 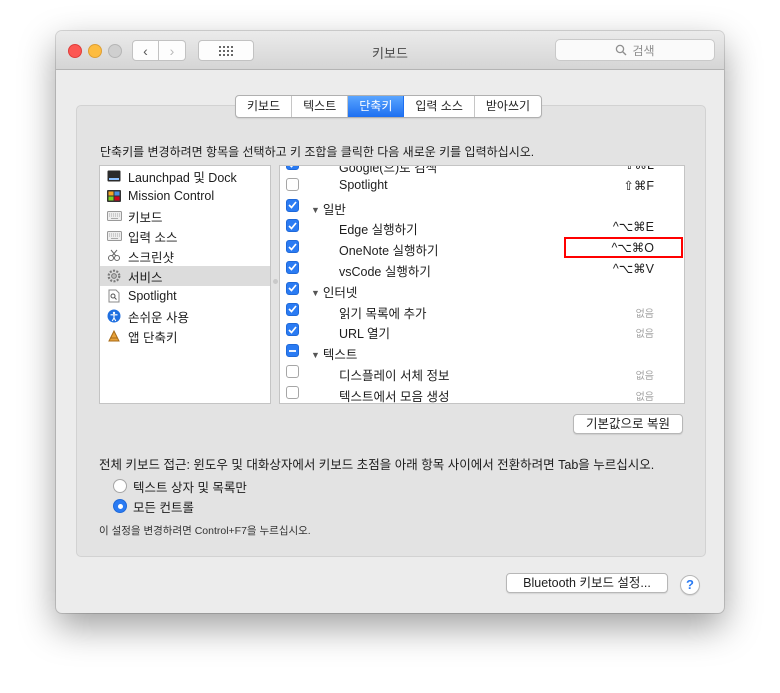 I want to click on category-label: 손쉬운 사용, so click(x=158, y=317).